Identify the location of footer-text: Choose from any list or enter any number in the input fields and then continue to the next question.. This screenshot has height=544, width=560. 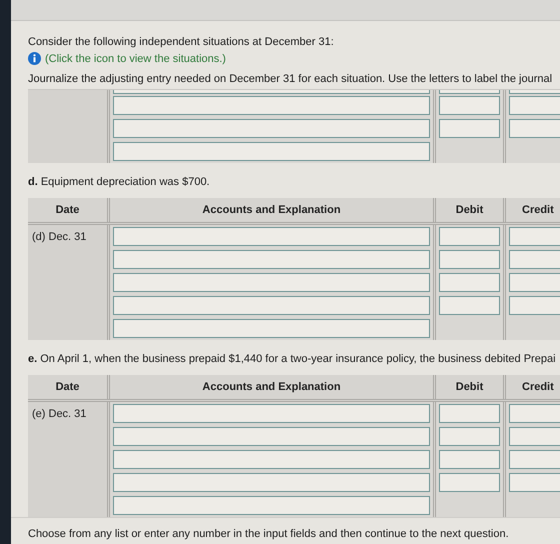
(285, 530).